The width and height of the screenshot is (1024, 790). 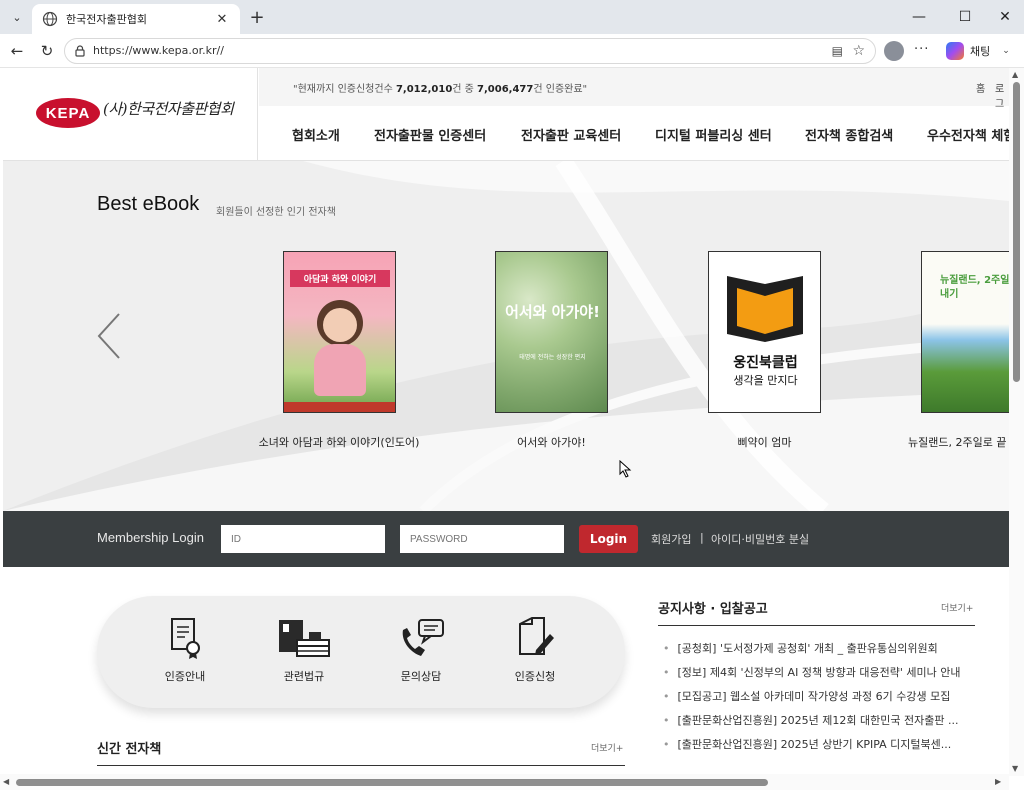 What do you see at coordinates (823, 652) in the screenshot?
I see `notice-item: [공청회] '도서정가제 공청회' 개최 _ 출판유통심의위원회` at bounding box center [823, 652].